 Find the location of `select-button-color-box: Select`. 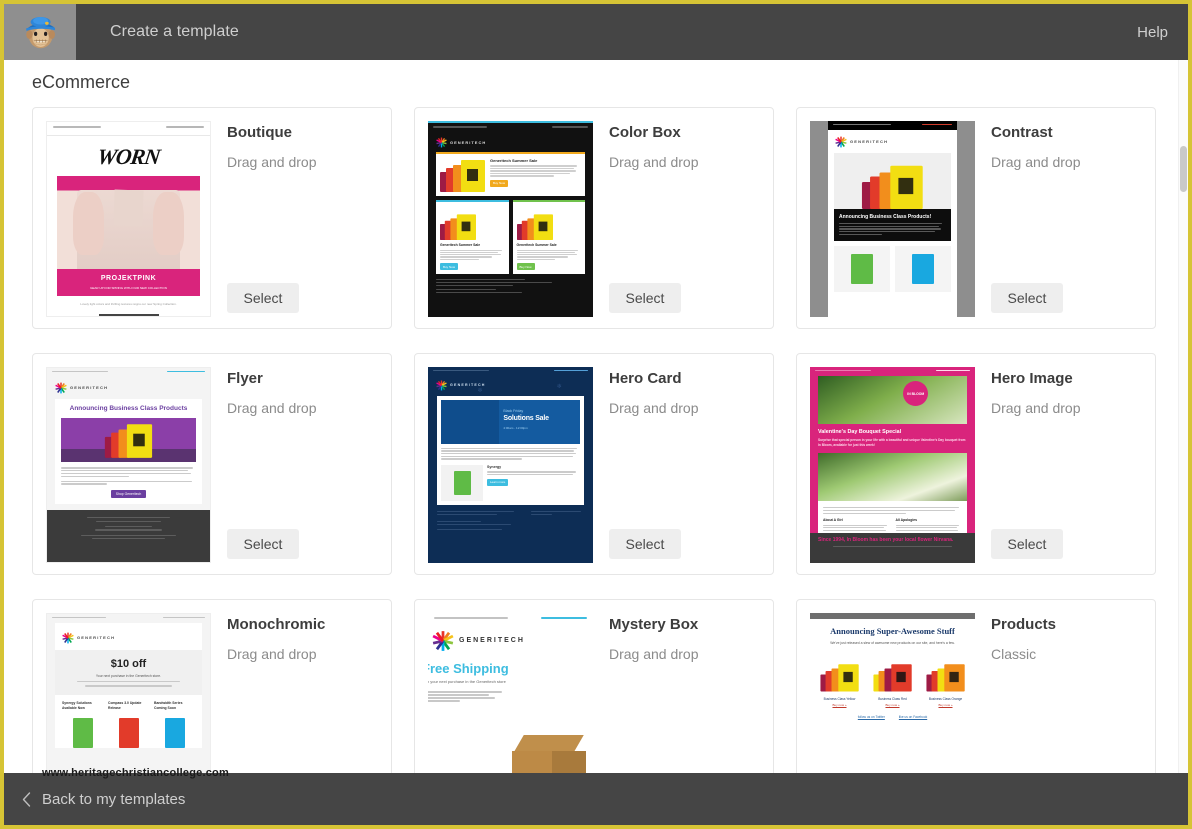

select-button-color-box: Select is located at coordinates (645, 298).